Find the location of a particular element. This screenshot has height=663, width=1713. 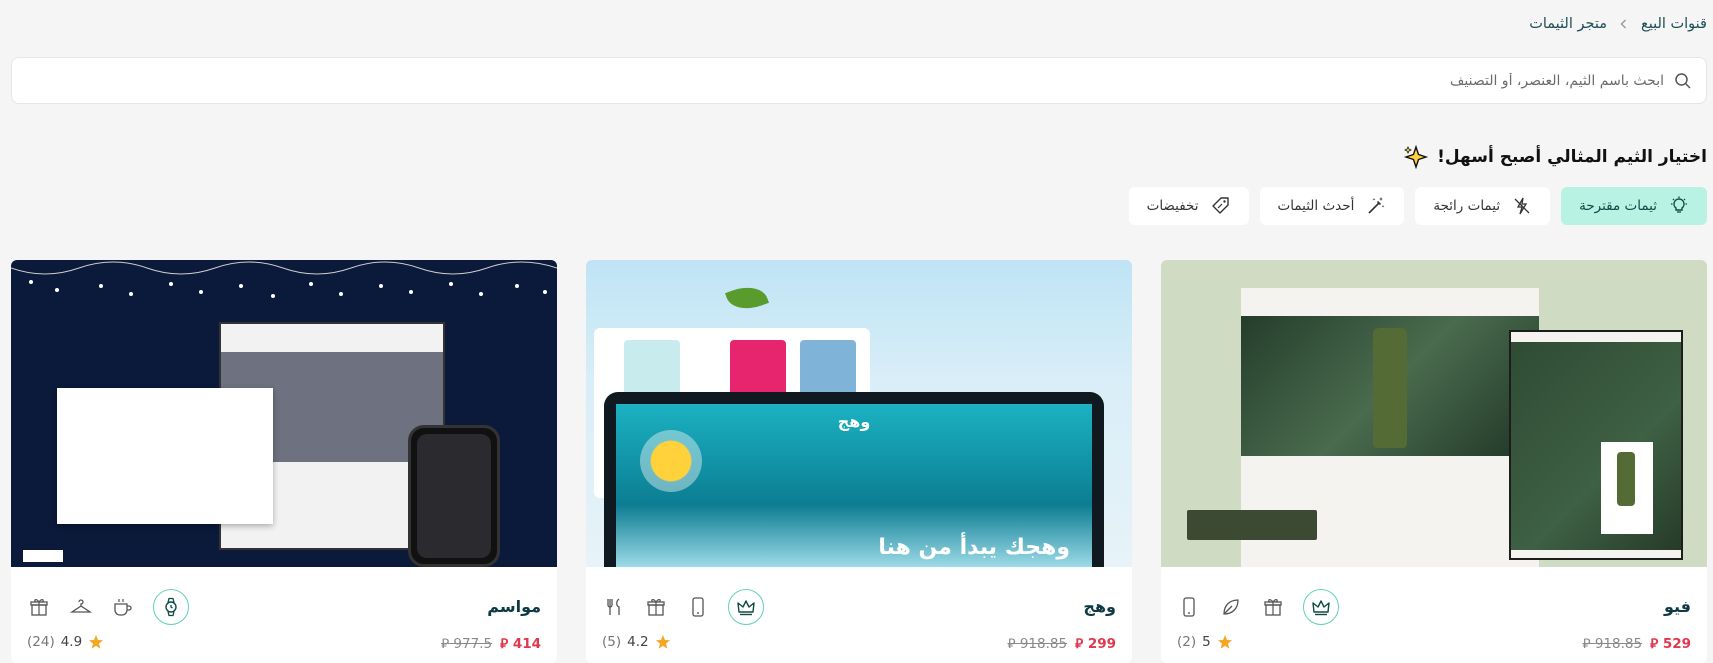

theme-price: 414 ⃁ 977.5 ⃁ is located at coordinates (491, 643).